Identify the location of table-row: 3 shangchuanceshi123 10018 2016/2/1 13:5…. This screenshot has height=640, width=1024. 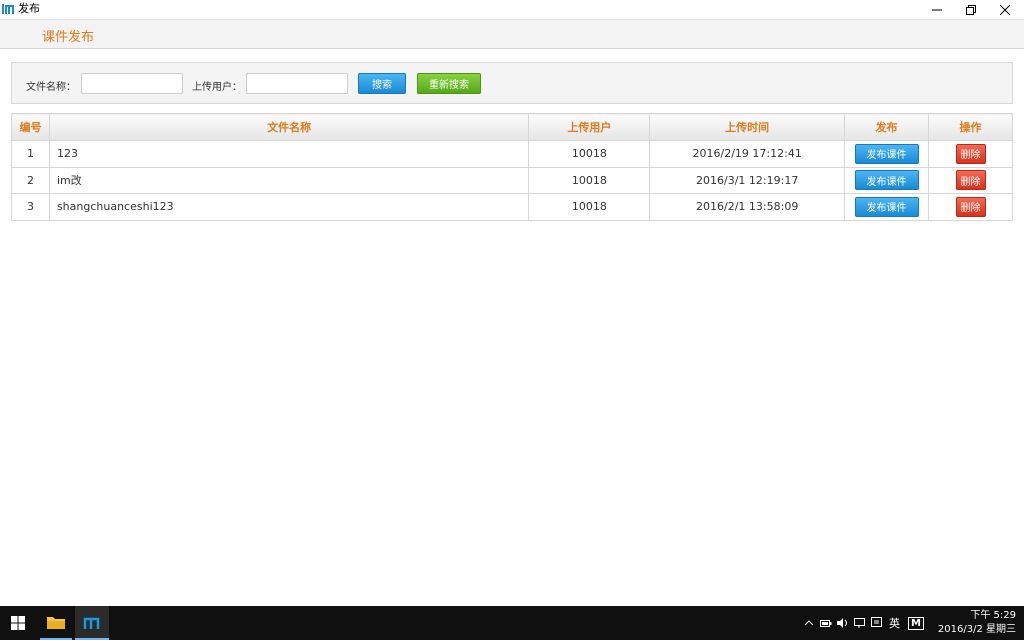
(512, 207).